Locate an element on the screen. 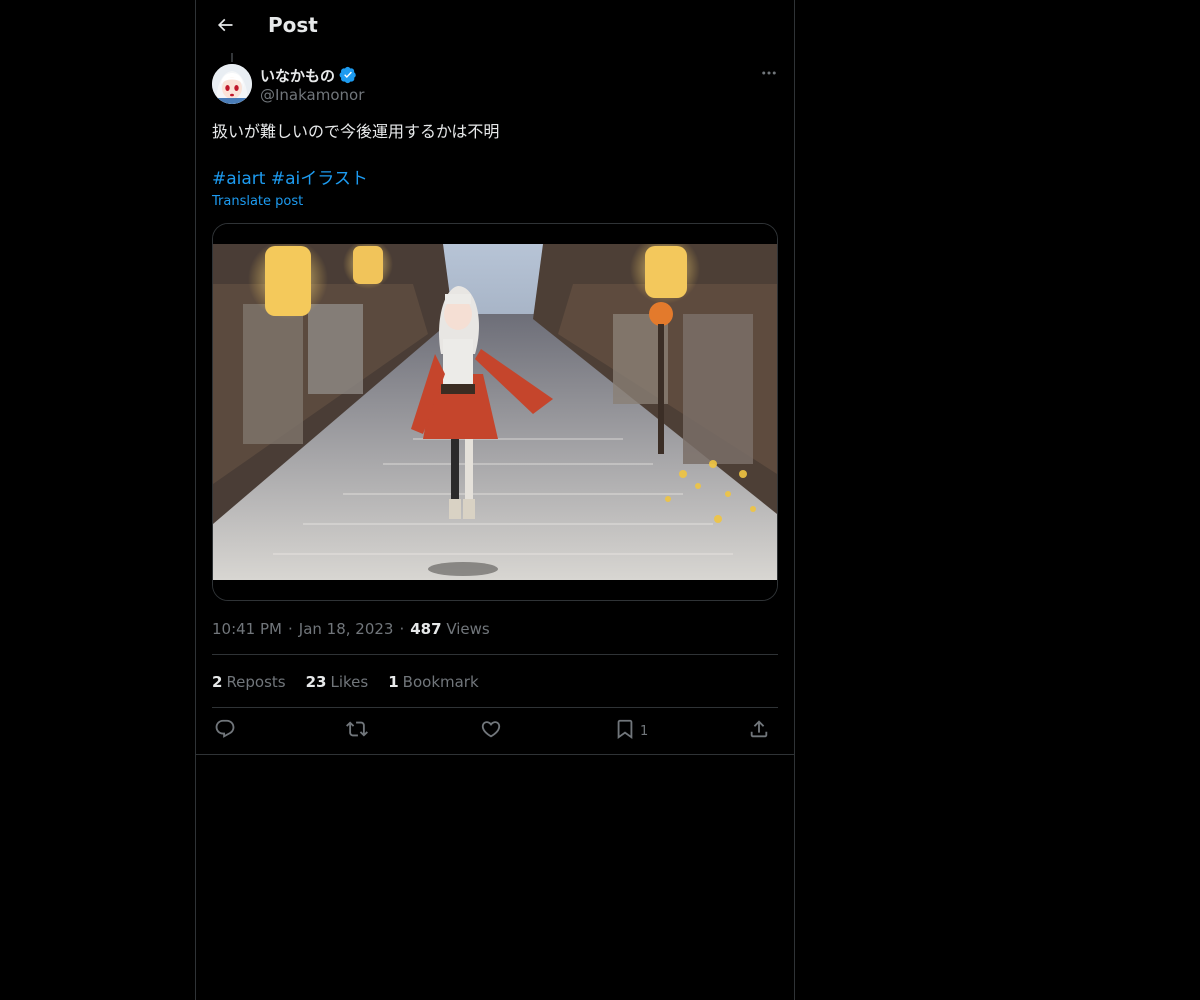 The image size is (1200, 1000). thread-line is located at coordinates (232, 57).